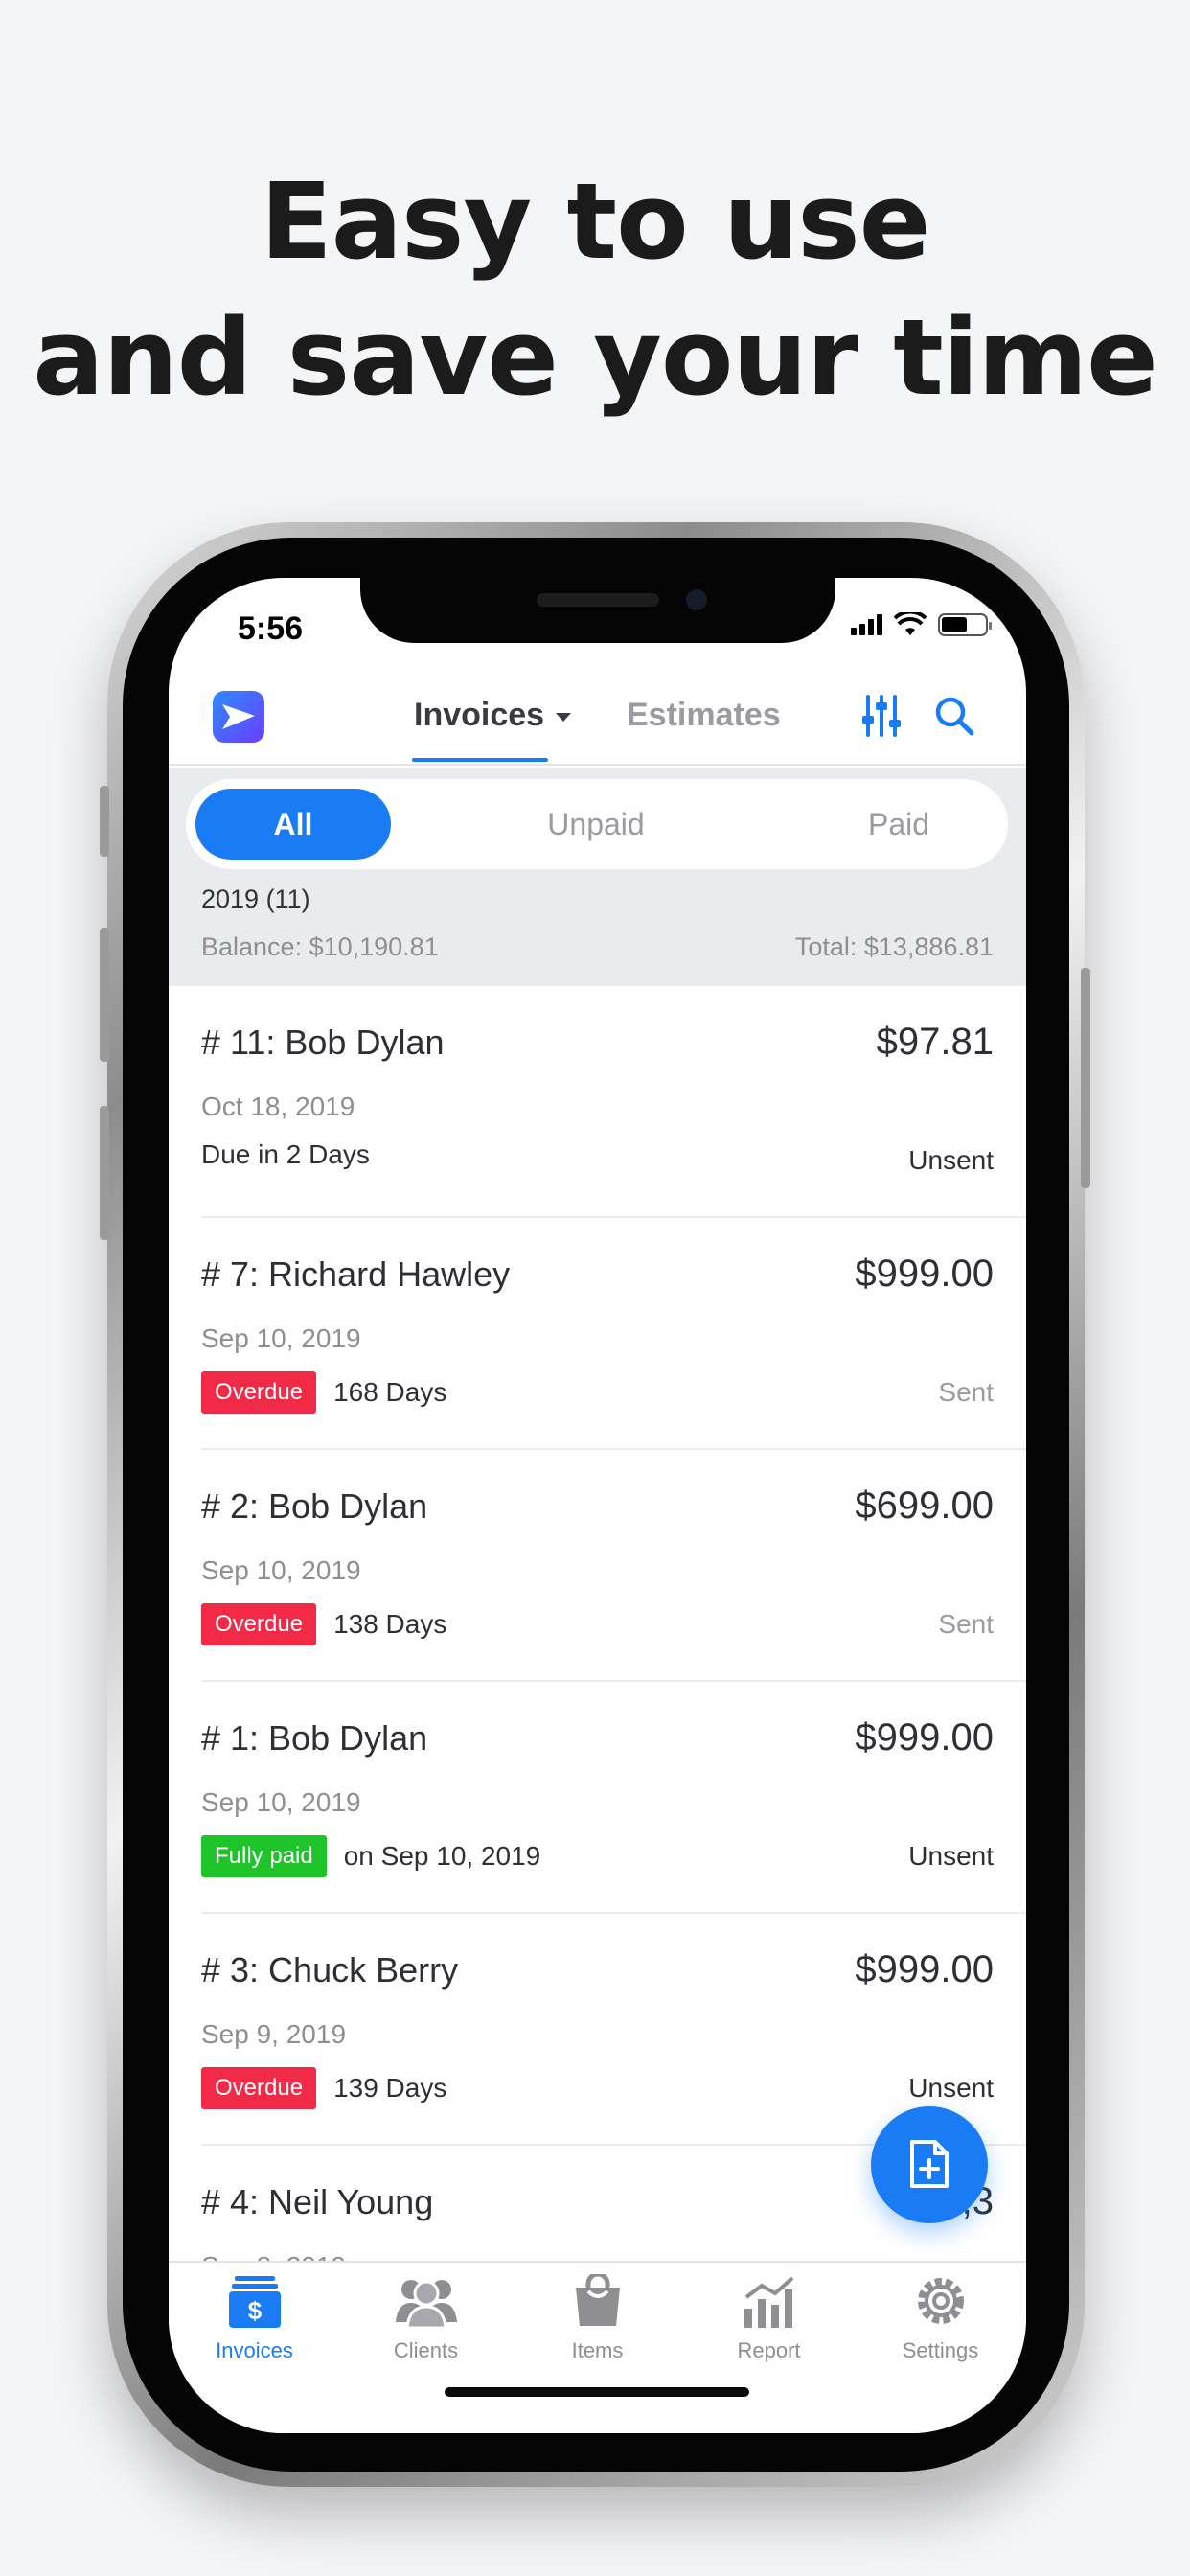  What do you see at coordinates (318, 2202) in the screenshot?
I see `invoice-title: # 4: Neil Young` at bounding box center [318, 2202].